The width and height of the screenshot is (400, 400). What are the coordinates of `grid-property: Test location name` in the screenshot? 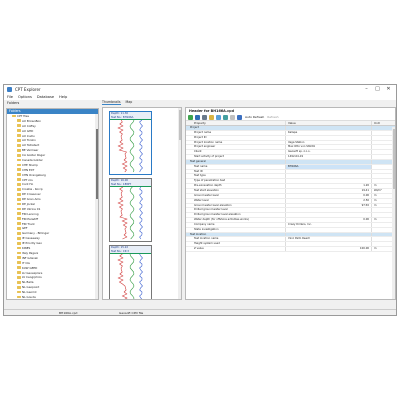 It's located at (206, 239).